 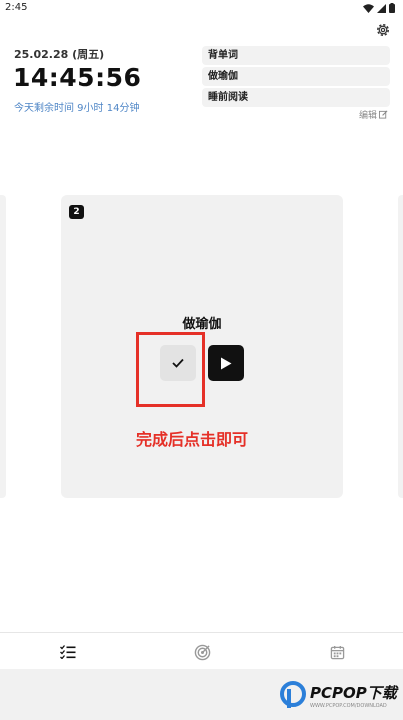 I want to click on date-text: 25.02.28 (周五), so click(x=59, y=54).